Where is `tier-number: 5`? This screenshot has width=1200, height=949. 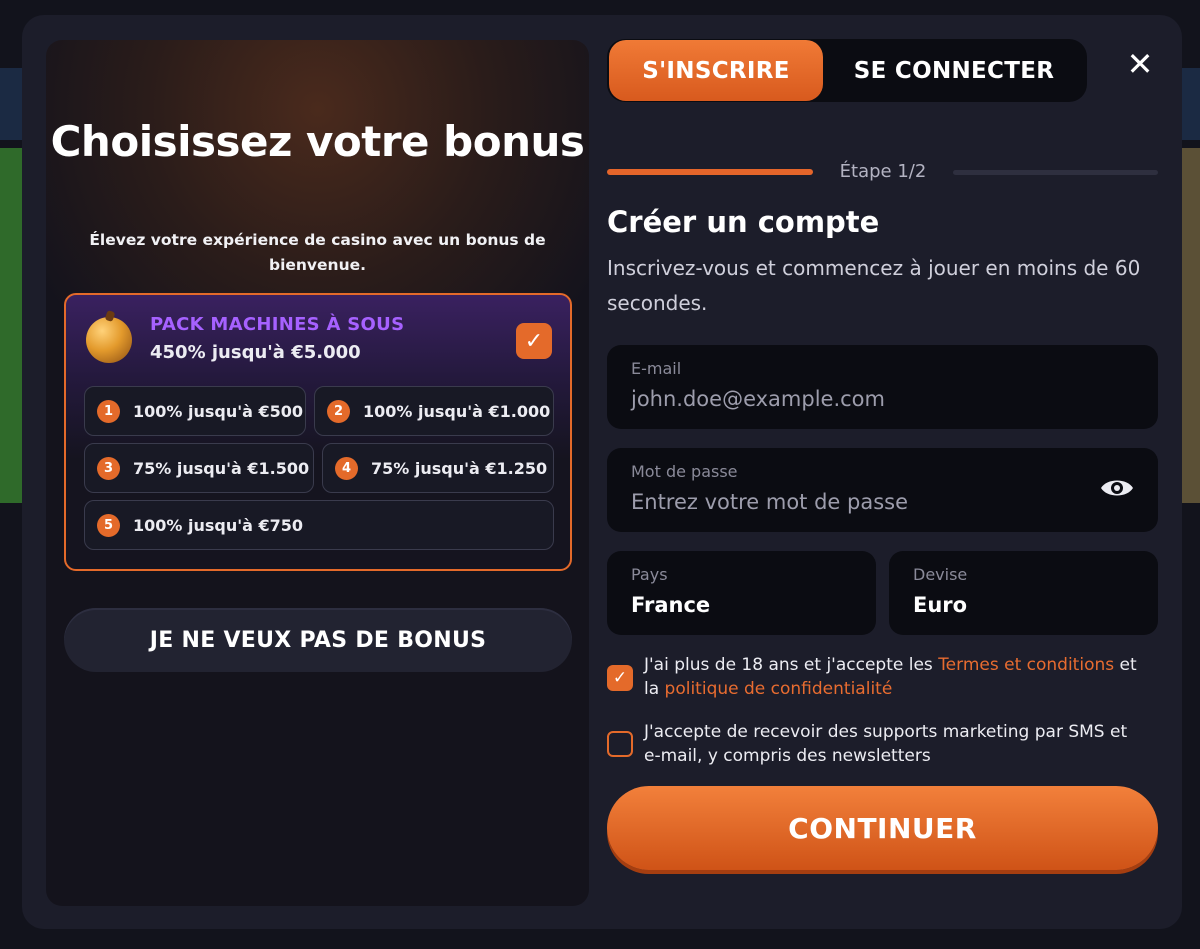 tier-number: 5 is located at coordinates (108, 525).